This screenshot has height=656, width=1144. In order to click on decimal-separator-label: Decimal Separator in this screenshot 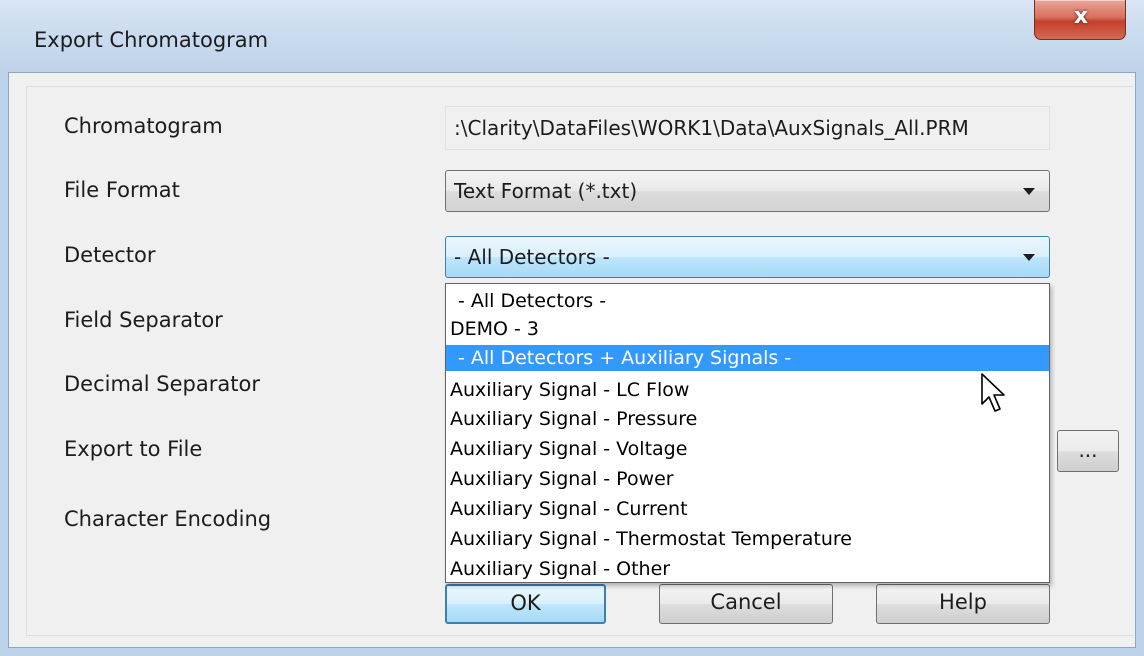, I will do `click(162, 384)`.